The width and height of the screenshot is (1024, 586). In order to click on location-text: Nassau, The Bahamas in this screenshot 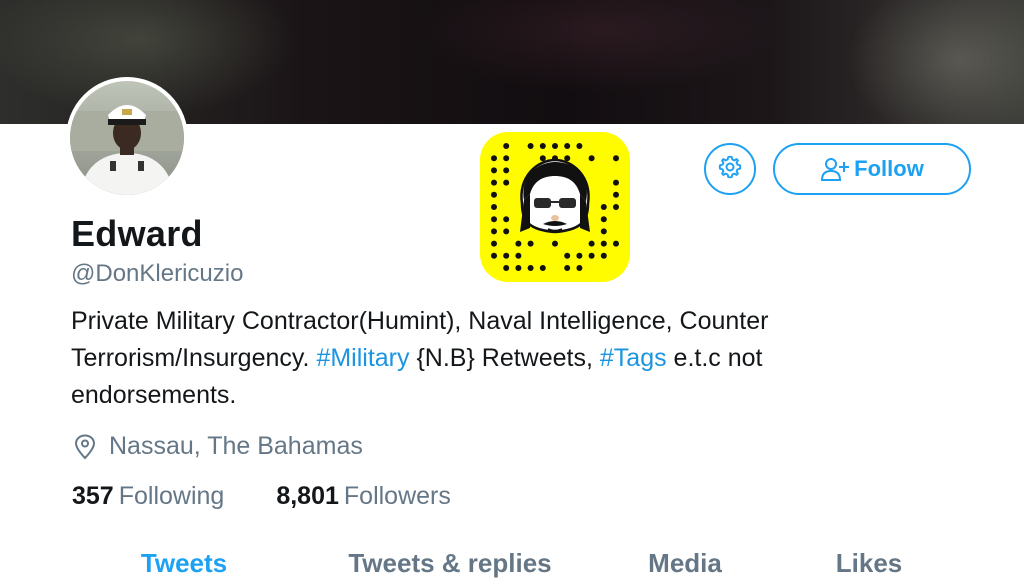, I will do `click(236, 446)`.